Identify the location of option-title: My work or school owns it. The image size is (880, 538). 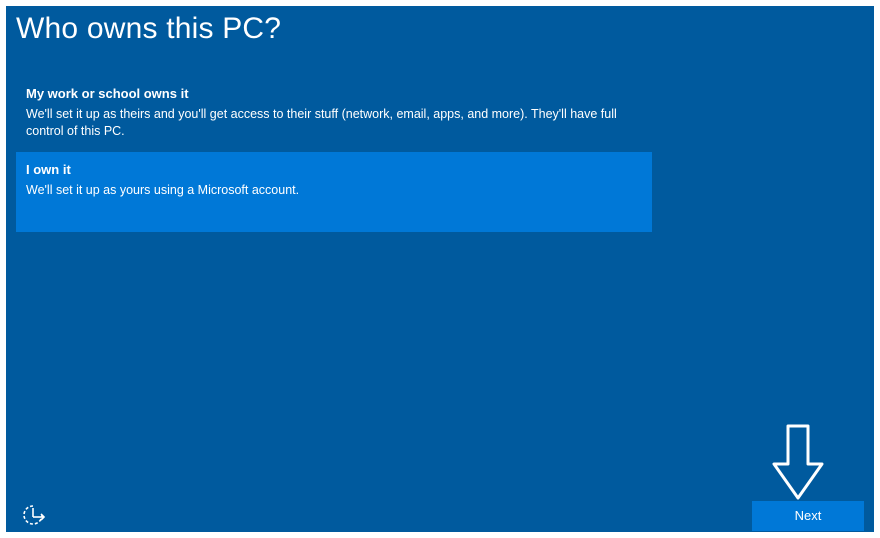
(107, 93).